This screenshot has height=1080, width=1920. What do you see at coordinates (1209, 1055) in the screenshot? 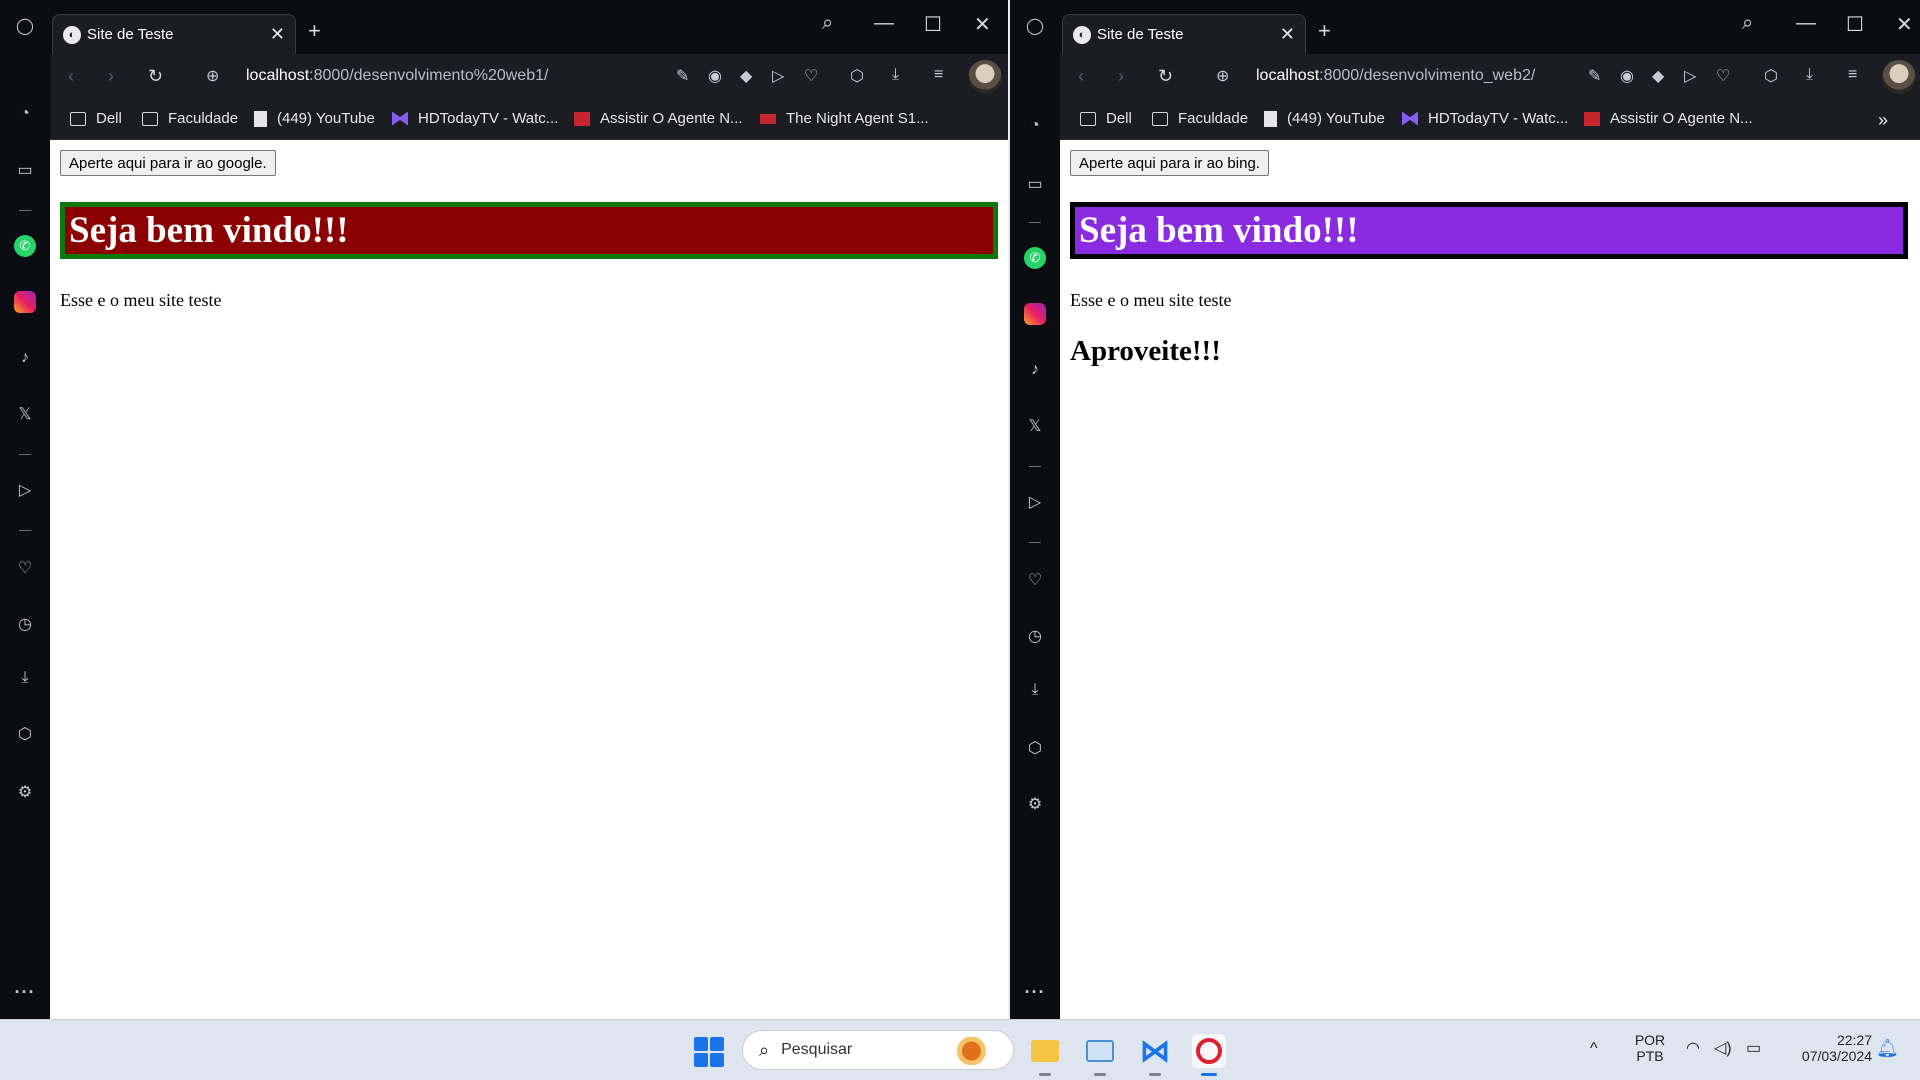
I see `opera-browser-icon` at bounding box center [1209, 1055].